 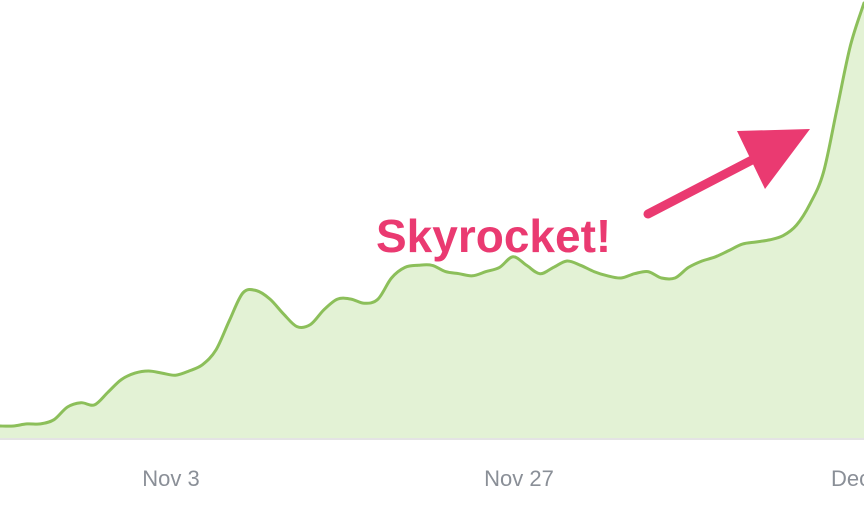 I want to click on annotation-text: Skyrocket!, so click(x=493, y=236).